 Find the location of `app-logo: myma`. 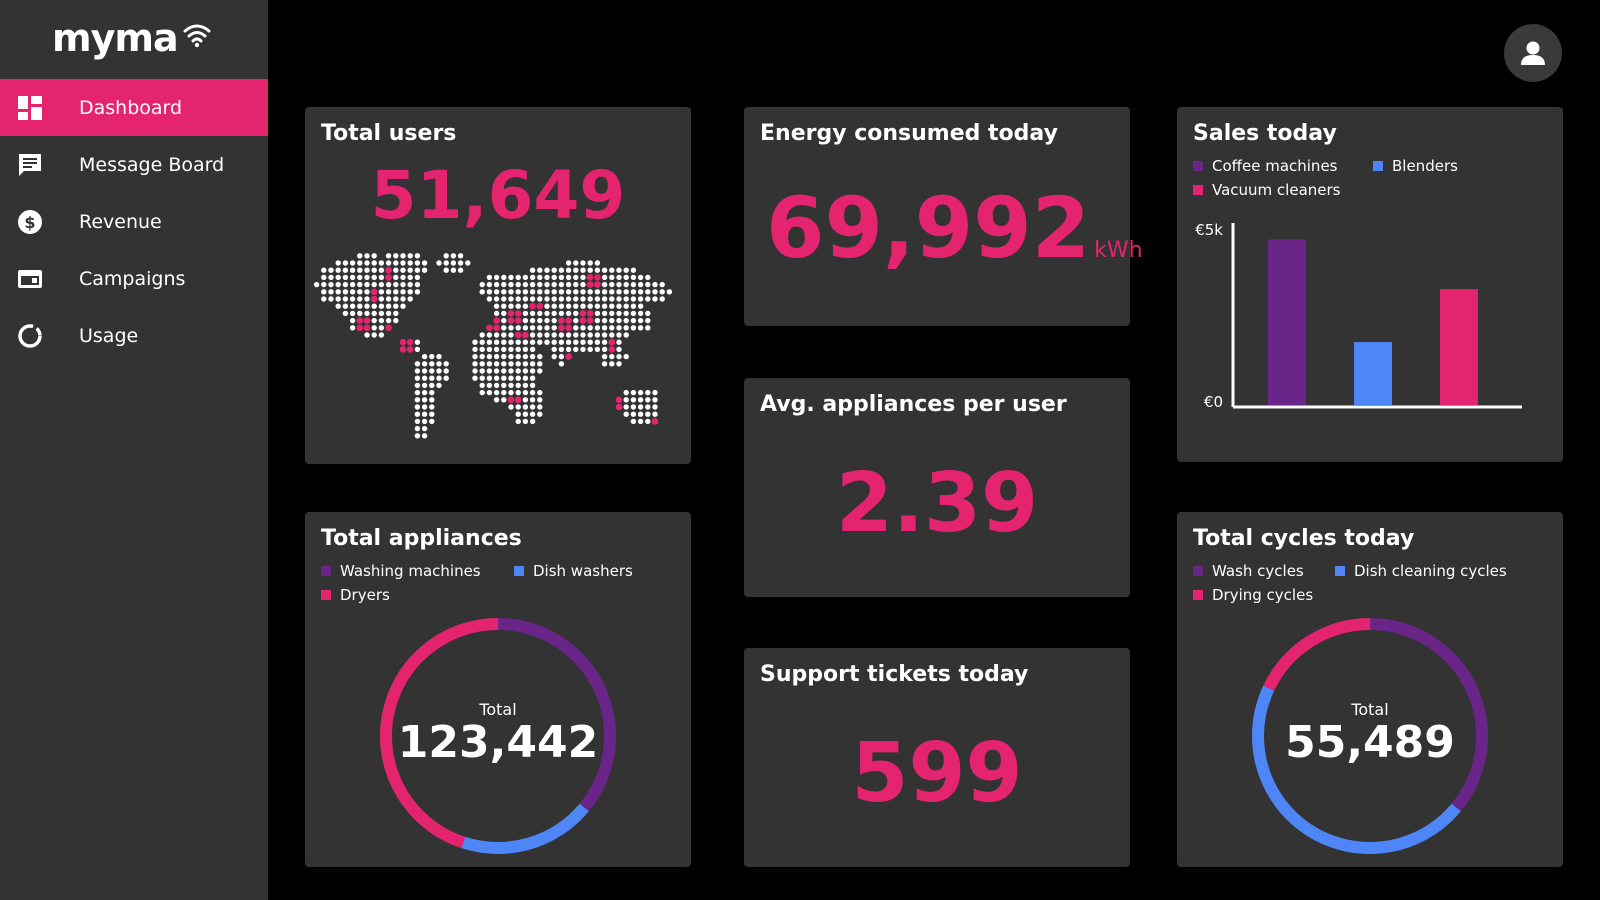

app-logo: myma is located at coordinates (132, 38).